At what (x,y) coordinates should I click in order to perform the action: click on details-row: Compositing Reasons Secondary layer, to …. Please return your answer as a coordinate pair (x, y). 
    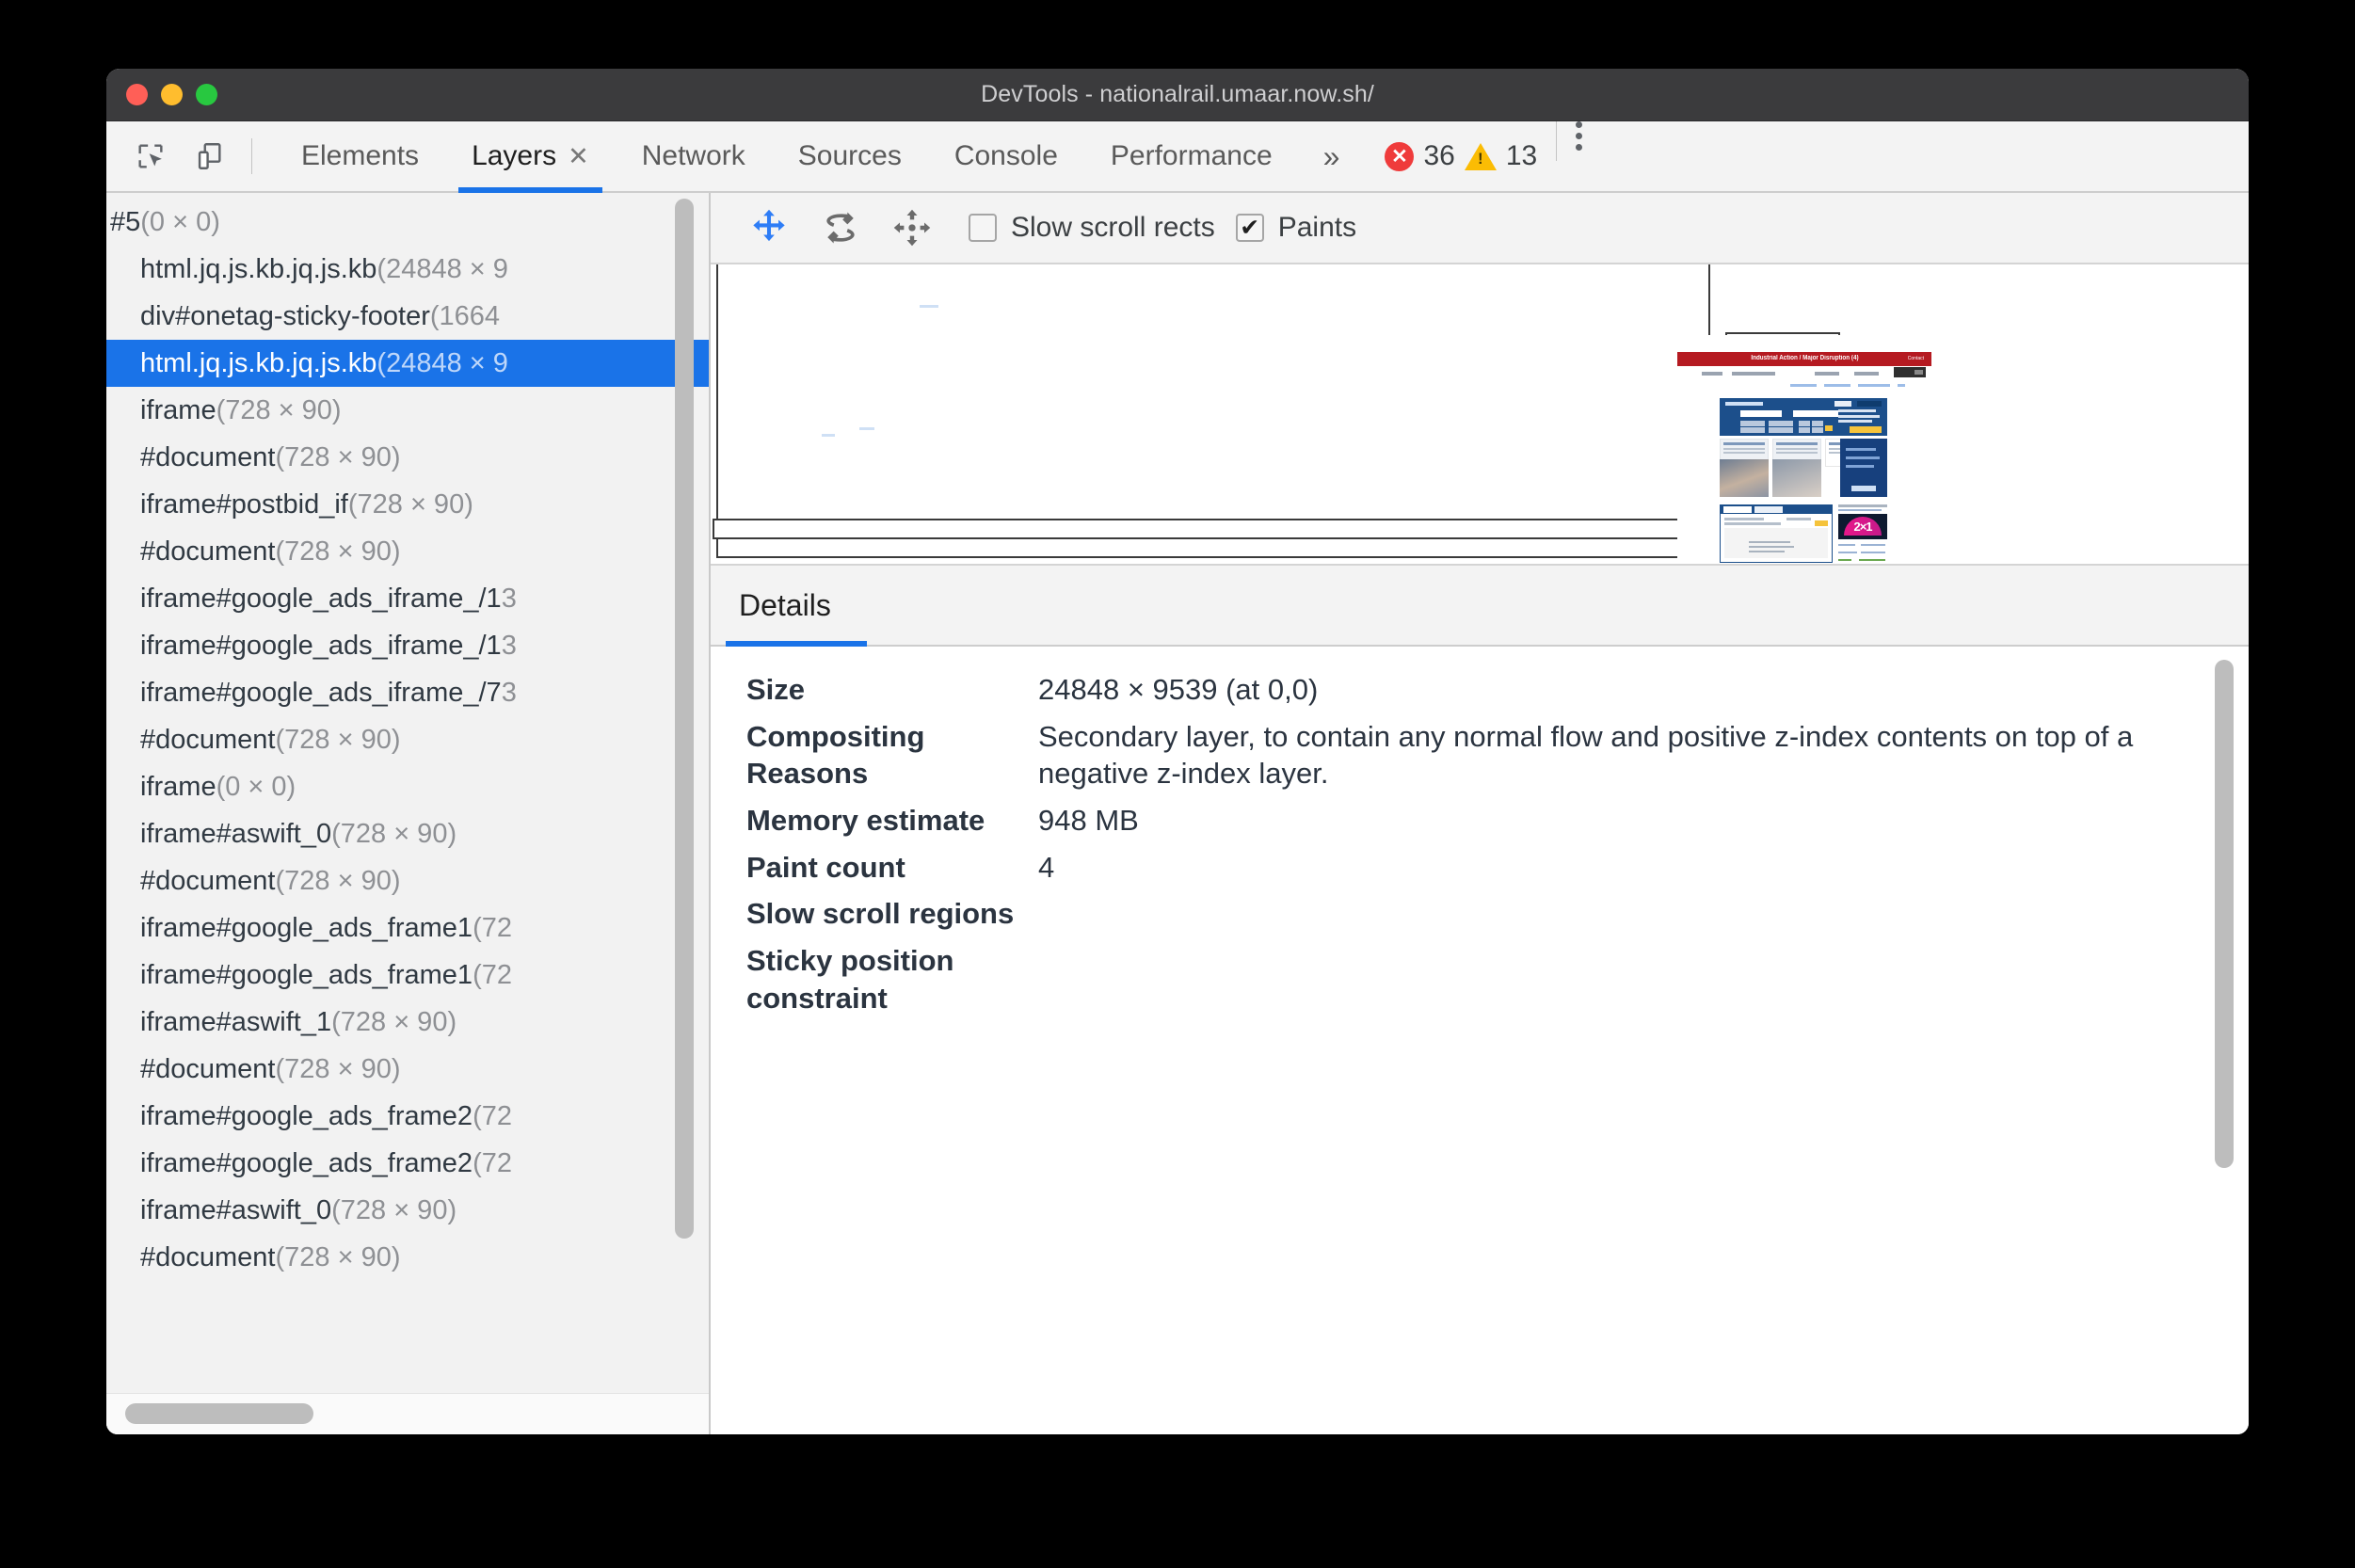
    Looking at the image, I should click on (1480, 755).